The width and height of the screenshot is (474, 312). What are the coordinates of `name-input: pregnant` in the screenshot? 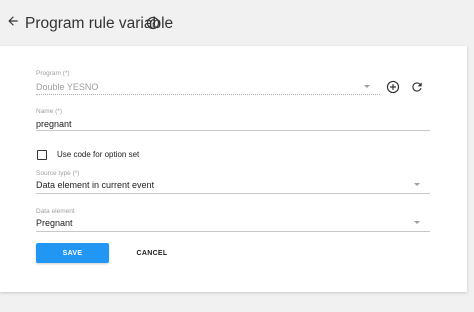 It's located at (54, 124).